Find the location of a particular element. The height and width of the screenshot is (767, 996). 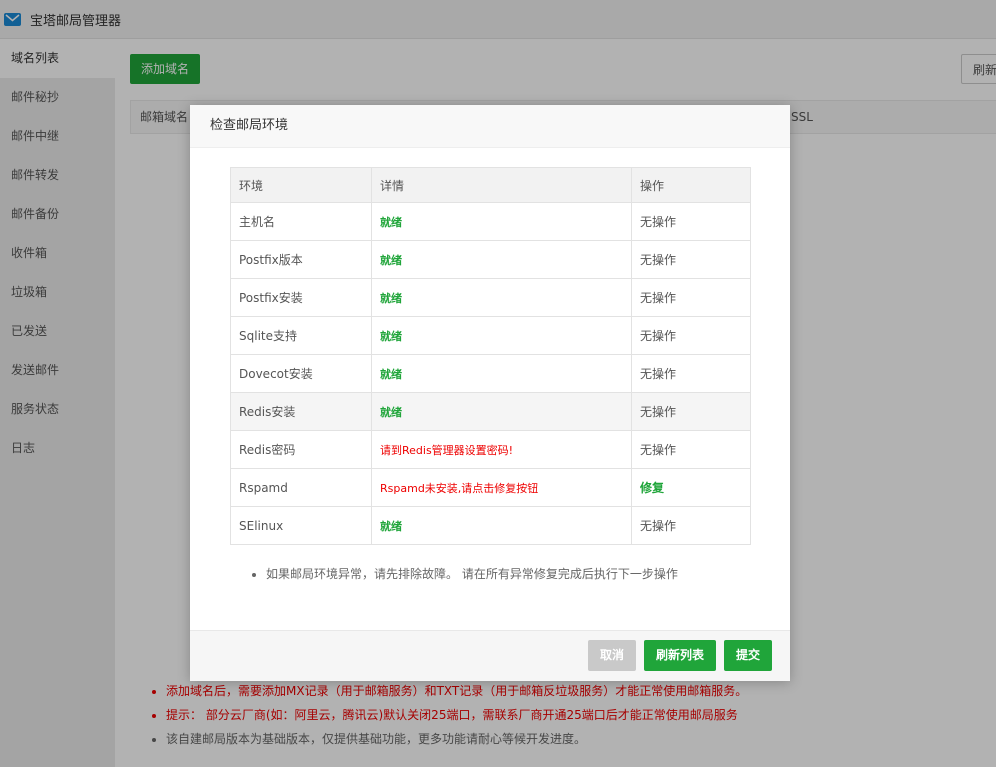

table-row: Redis安装 就绪 无操作 is located at coordinates (490, 411).